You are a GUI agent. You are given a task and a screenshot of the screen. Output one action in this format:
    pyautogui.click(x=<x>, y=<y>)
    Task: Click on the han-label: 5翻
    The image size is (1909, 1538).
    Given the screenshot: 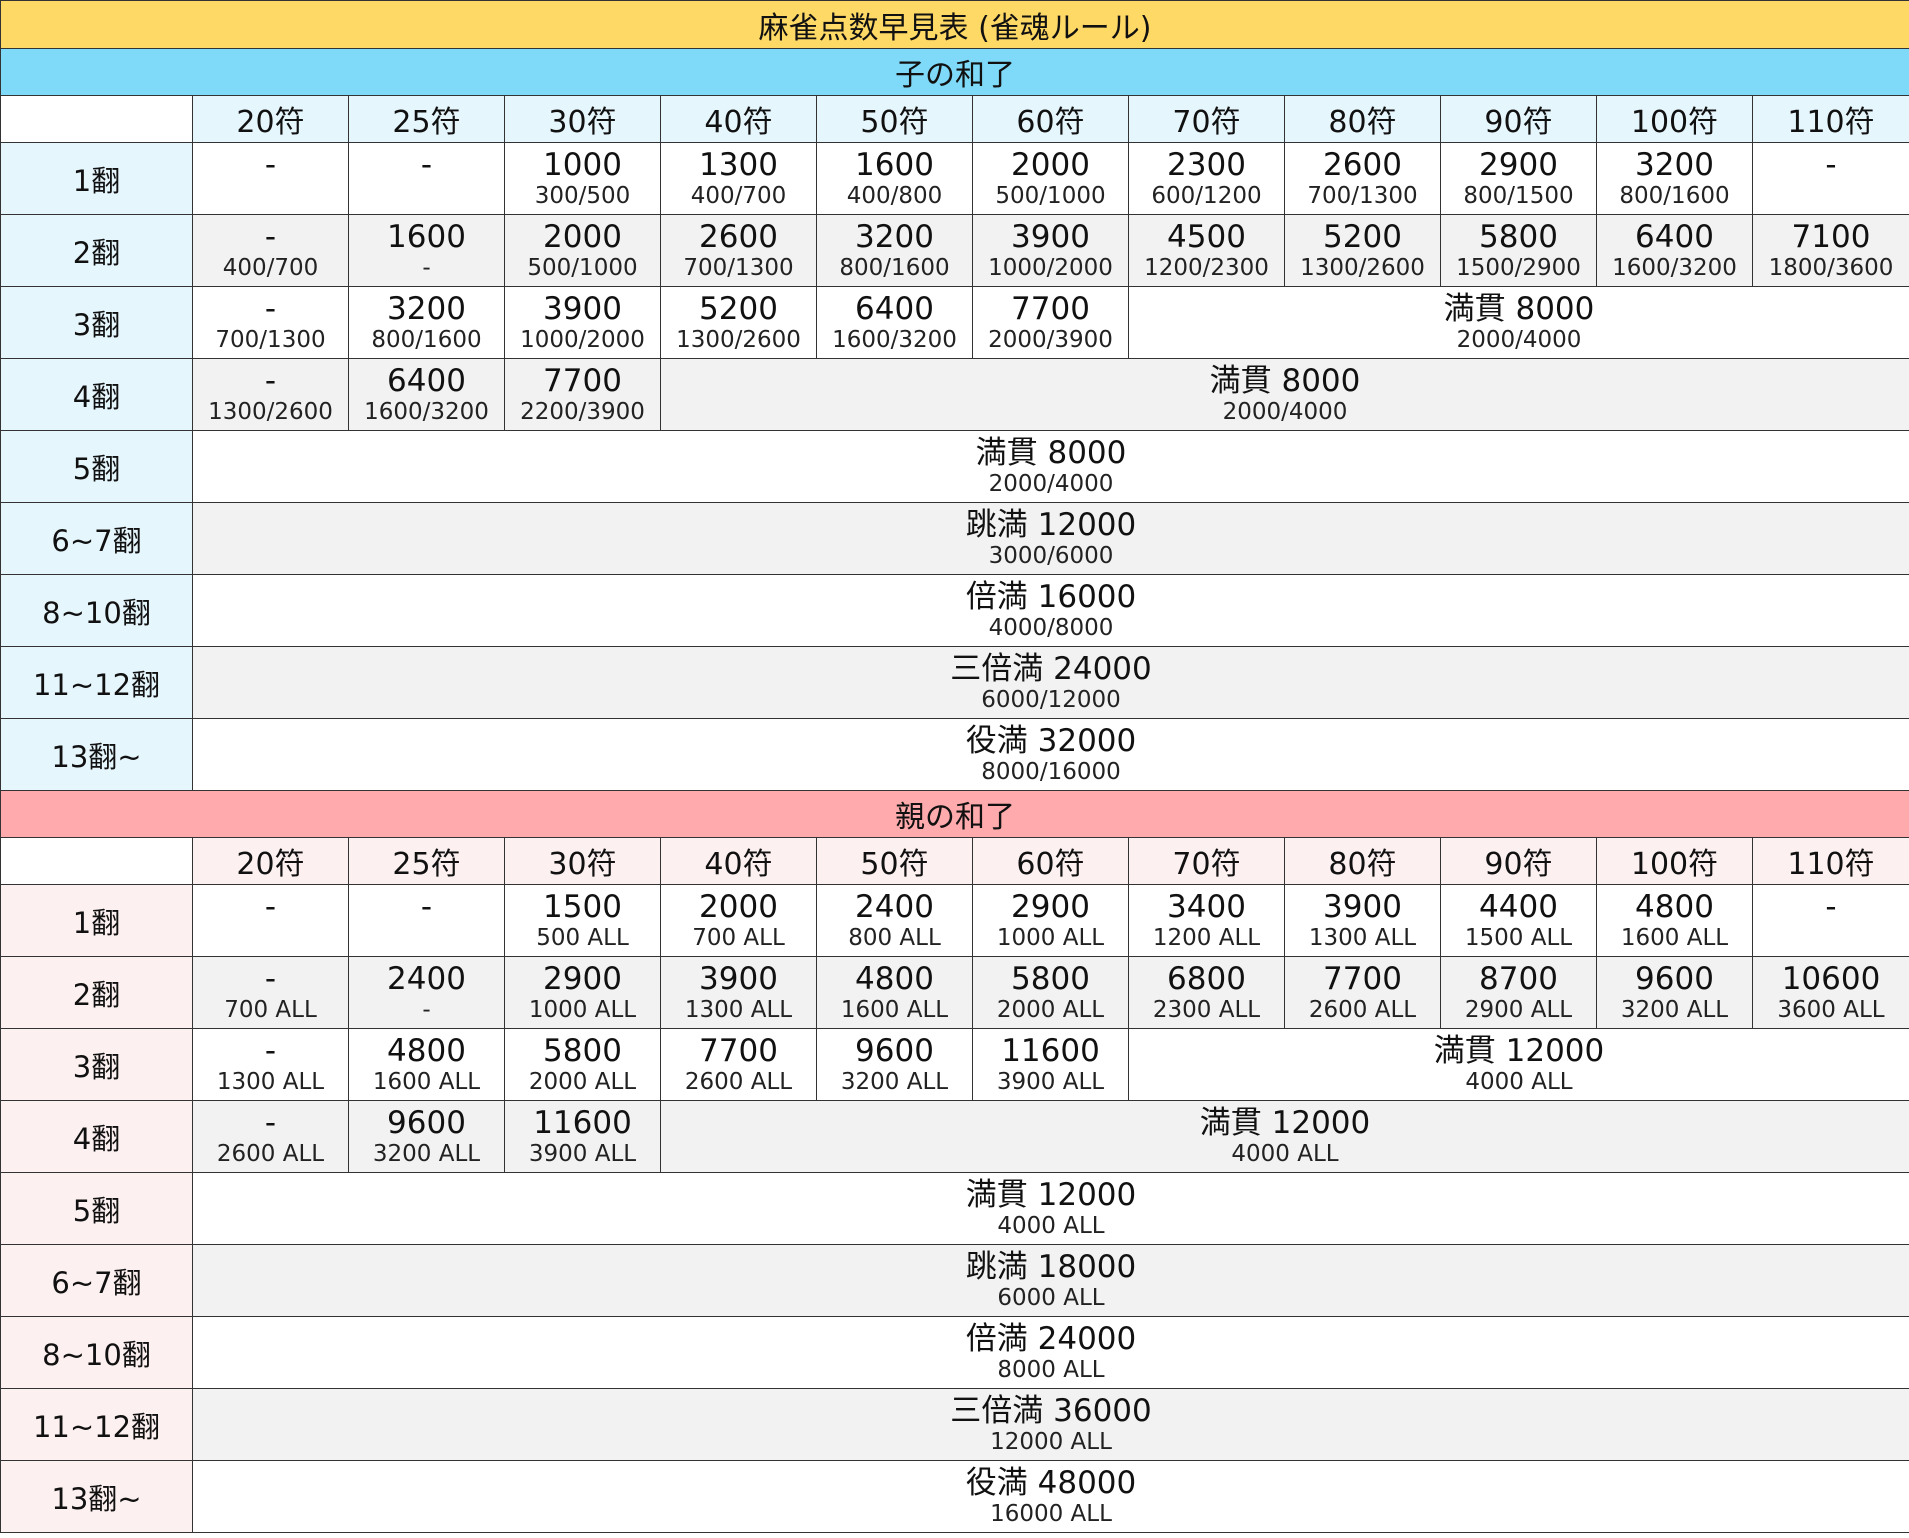 What is the action you would take?
    pyautogui.click(x=96, y=1208)
    